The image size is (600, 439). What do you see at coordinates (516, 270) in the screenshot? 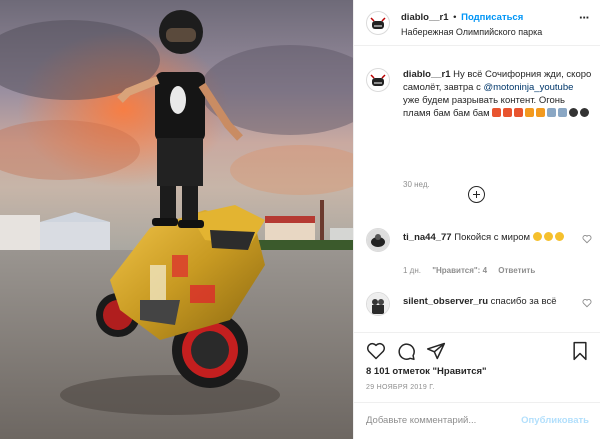
I see `reply-button: Ответить` at bounding box center [516, 270].